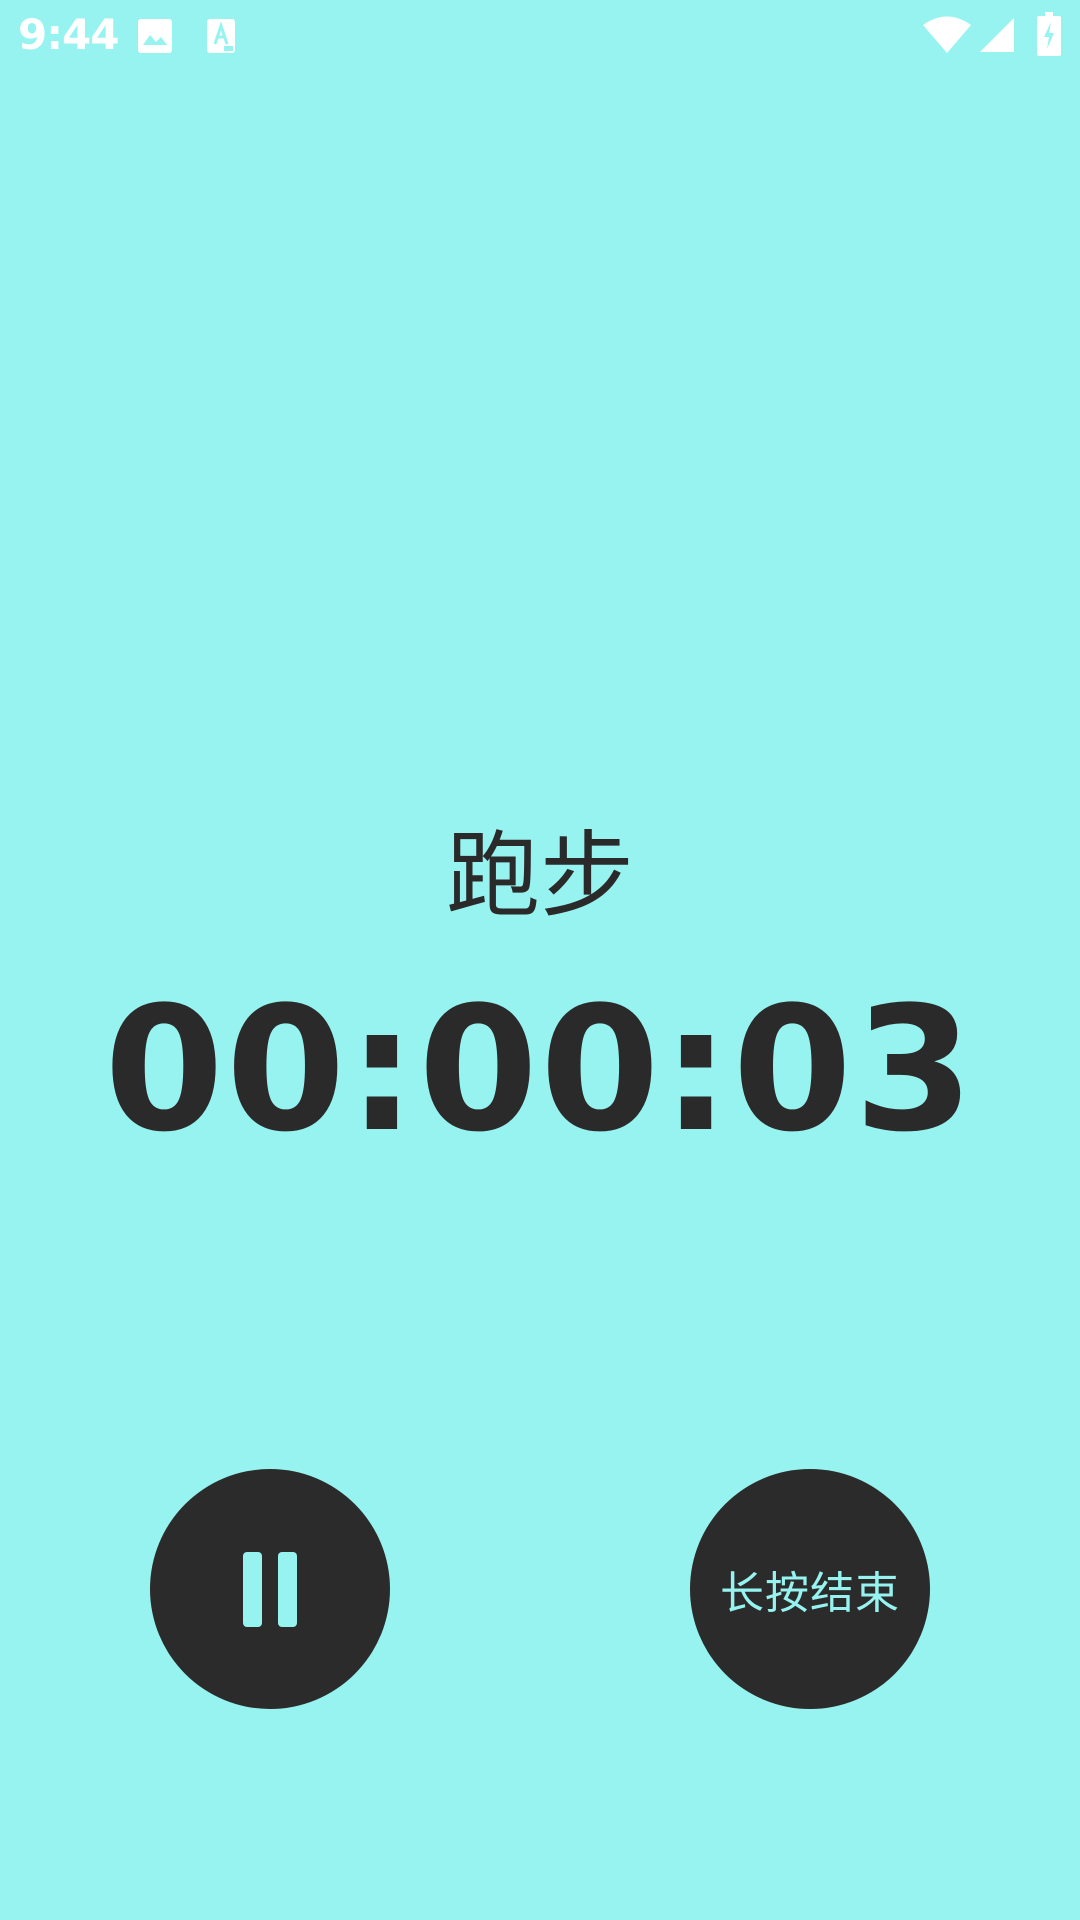 Image resolution: width=1080 pixels, height=1920 pixels. Describe the element at coordinates (155, 36) in the screenshot. I see `image-notification-icon` at that location.